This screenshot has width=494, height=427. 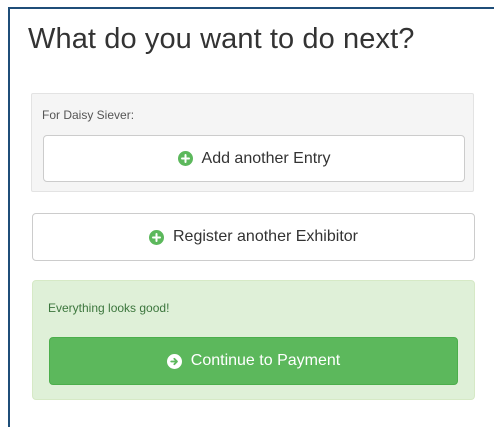 I want to click on continue-to-payment-button: Continue to Payment, so click(x=253, y=361).